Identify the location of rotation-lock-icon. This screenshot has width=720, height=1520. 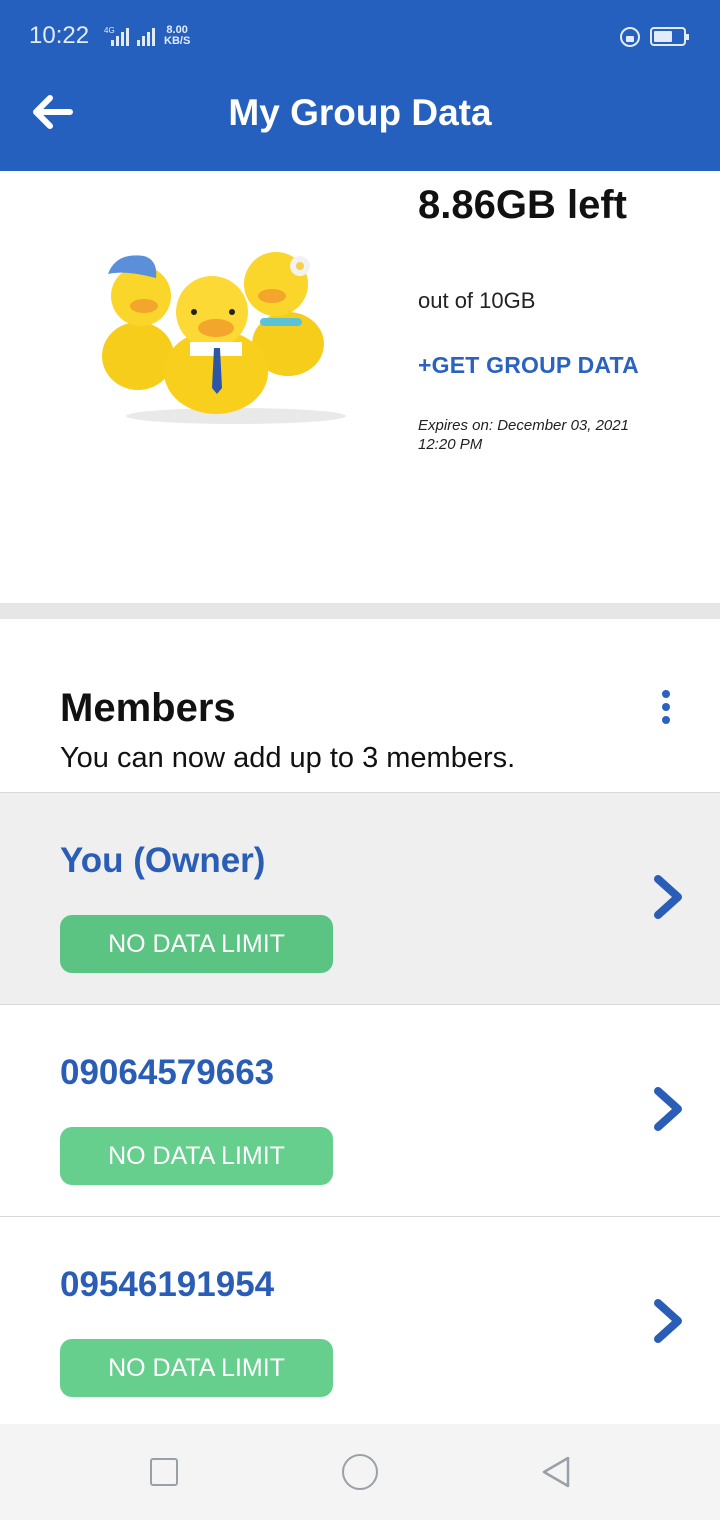
(630, 37).